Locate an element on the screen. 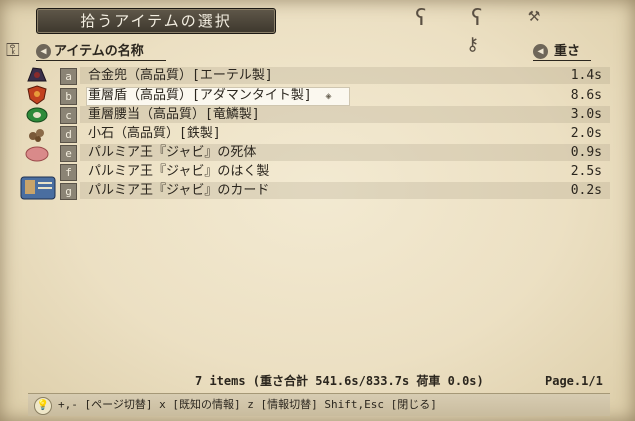 The width and height of the screenshot is (635, 421). item-key: d is located at coordinates (68, 134).